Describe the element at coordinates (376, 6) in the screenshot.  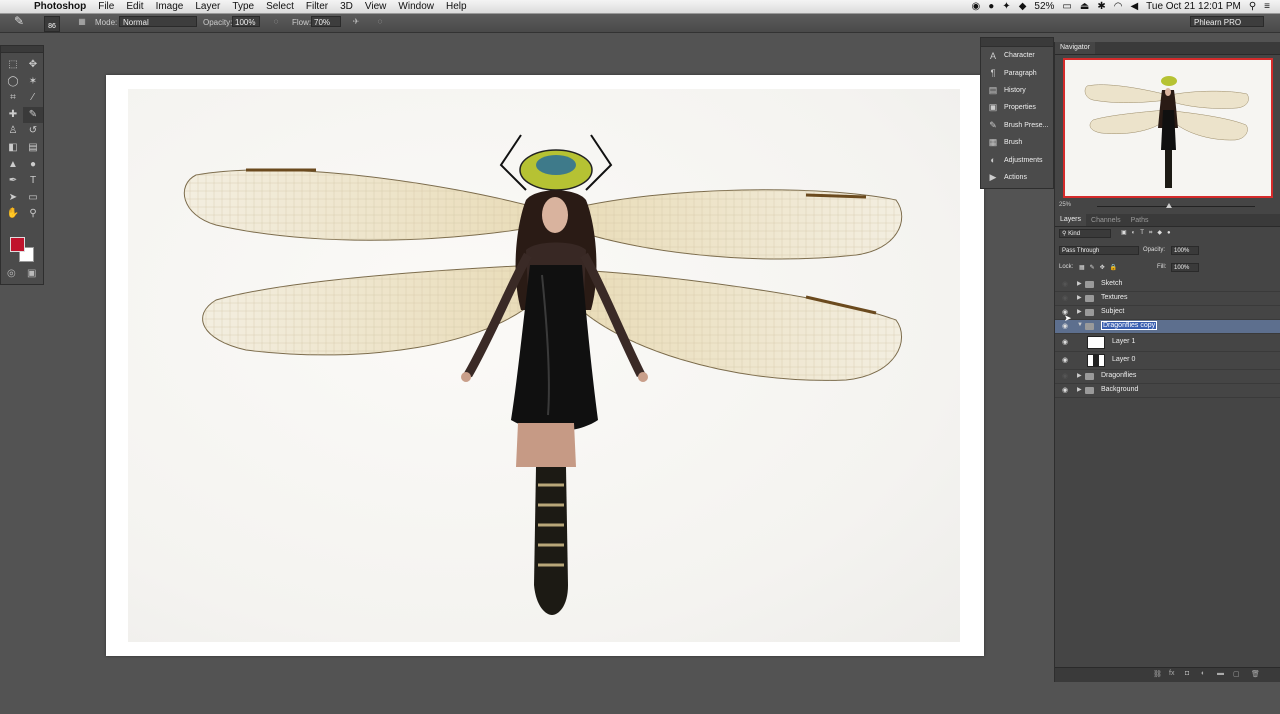
I see `menu-view: View` at that location.